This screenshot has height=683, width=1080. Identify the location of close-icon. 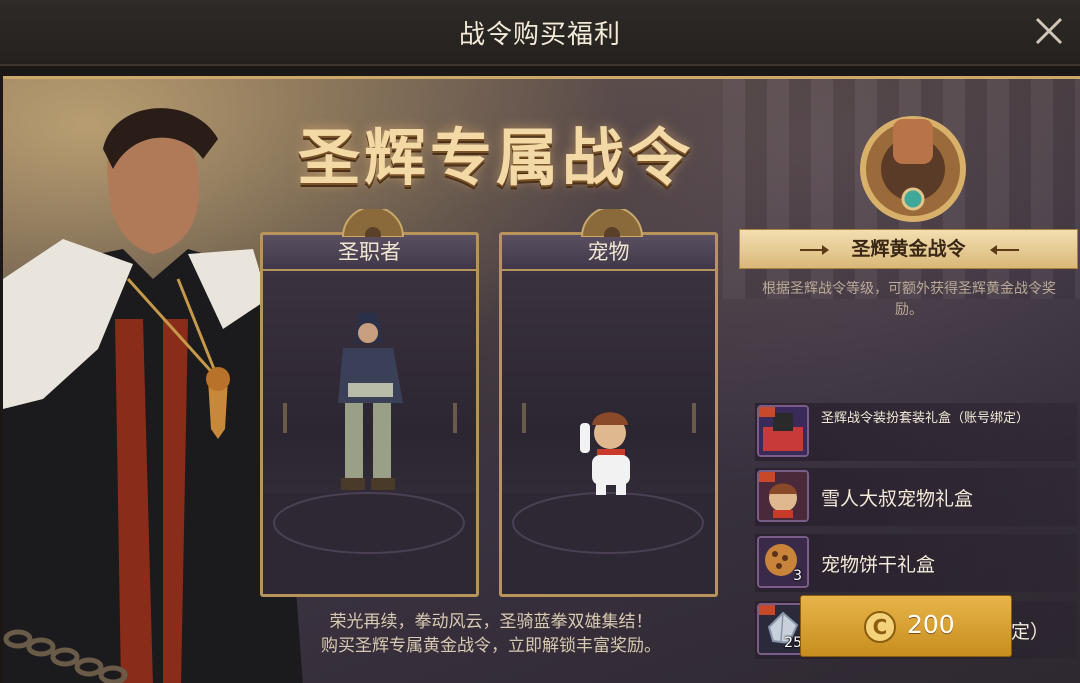
(1049, 31).